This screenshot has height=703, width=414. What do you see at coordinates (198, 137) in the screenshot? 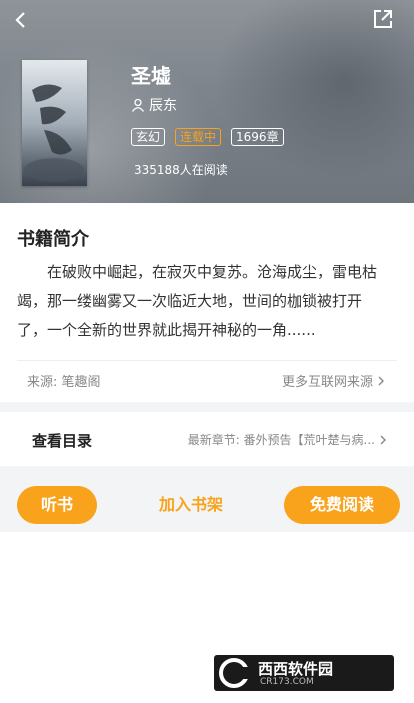
I see `status-tag: 连载中` at bounding box center [198, 137].